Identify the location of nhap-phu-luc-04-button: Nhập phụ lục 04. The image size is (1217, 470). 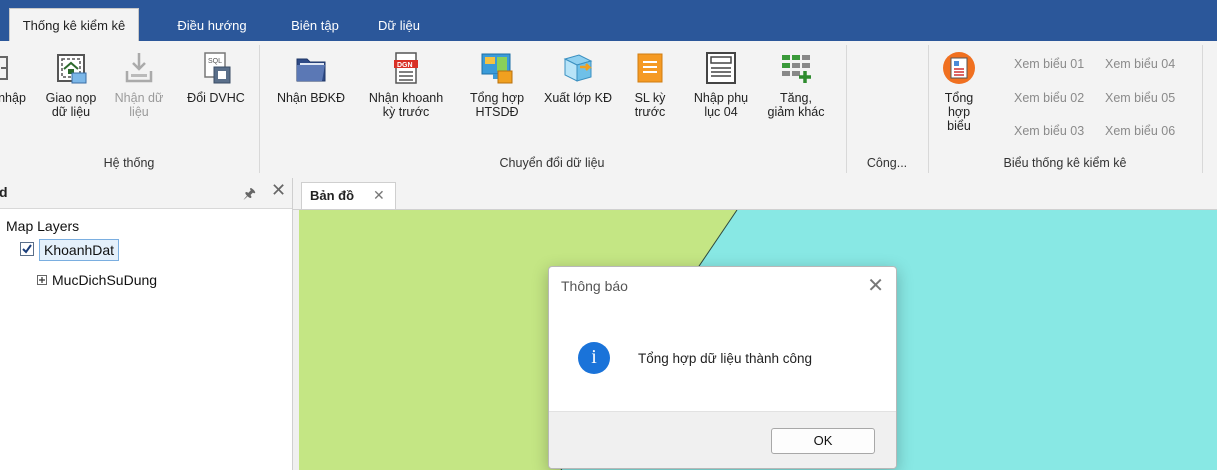
(721, 85).